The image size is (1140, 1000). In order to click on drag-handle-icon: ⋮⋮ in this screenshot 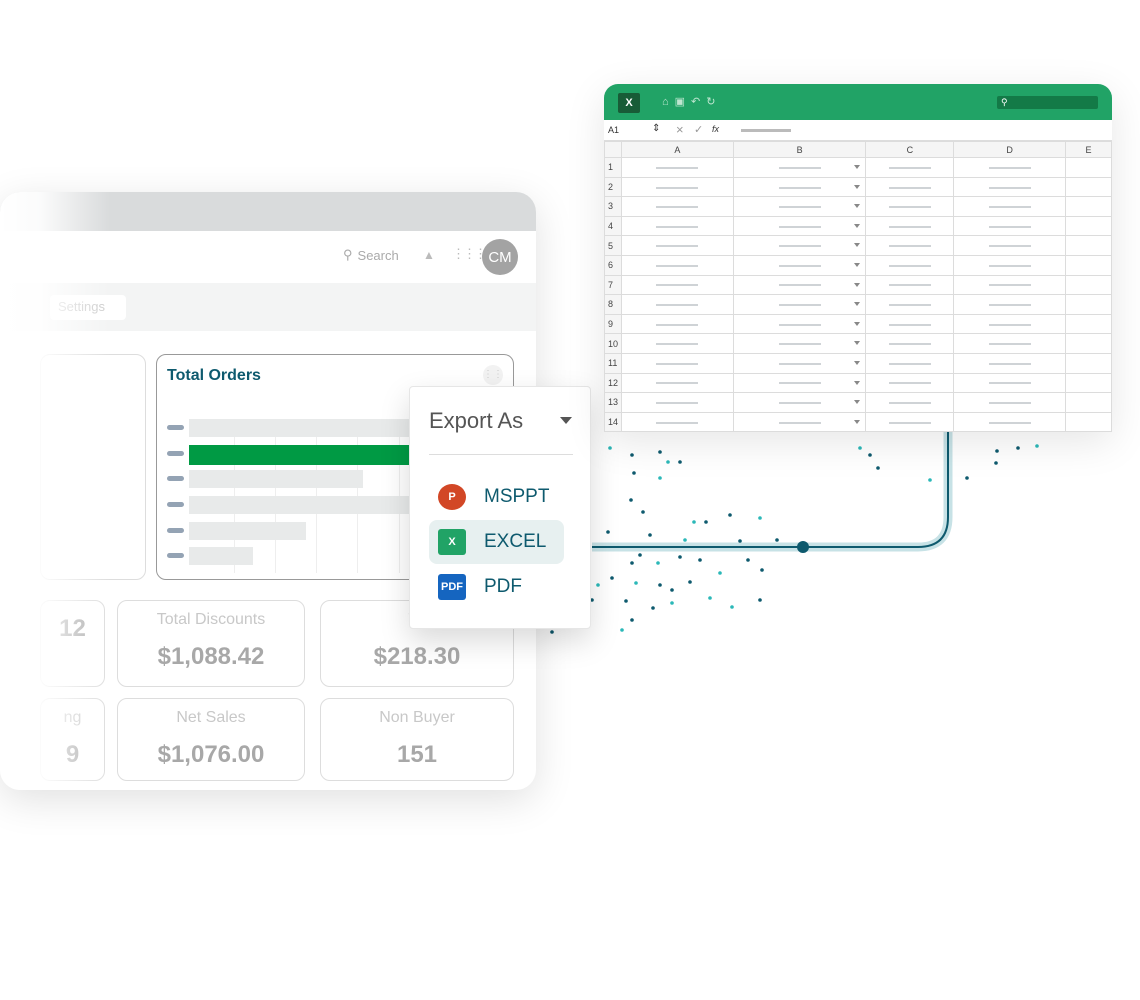, I will do `click(493, 375)`.